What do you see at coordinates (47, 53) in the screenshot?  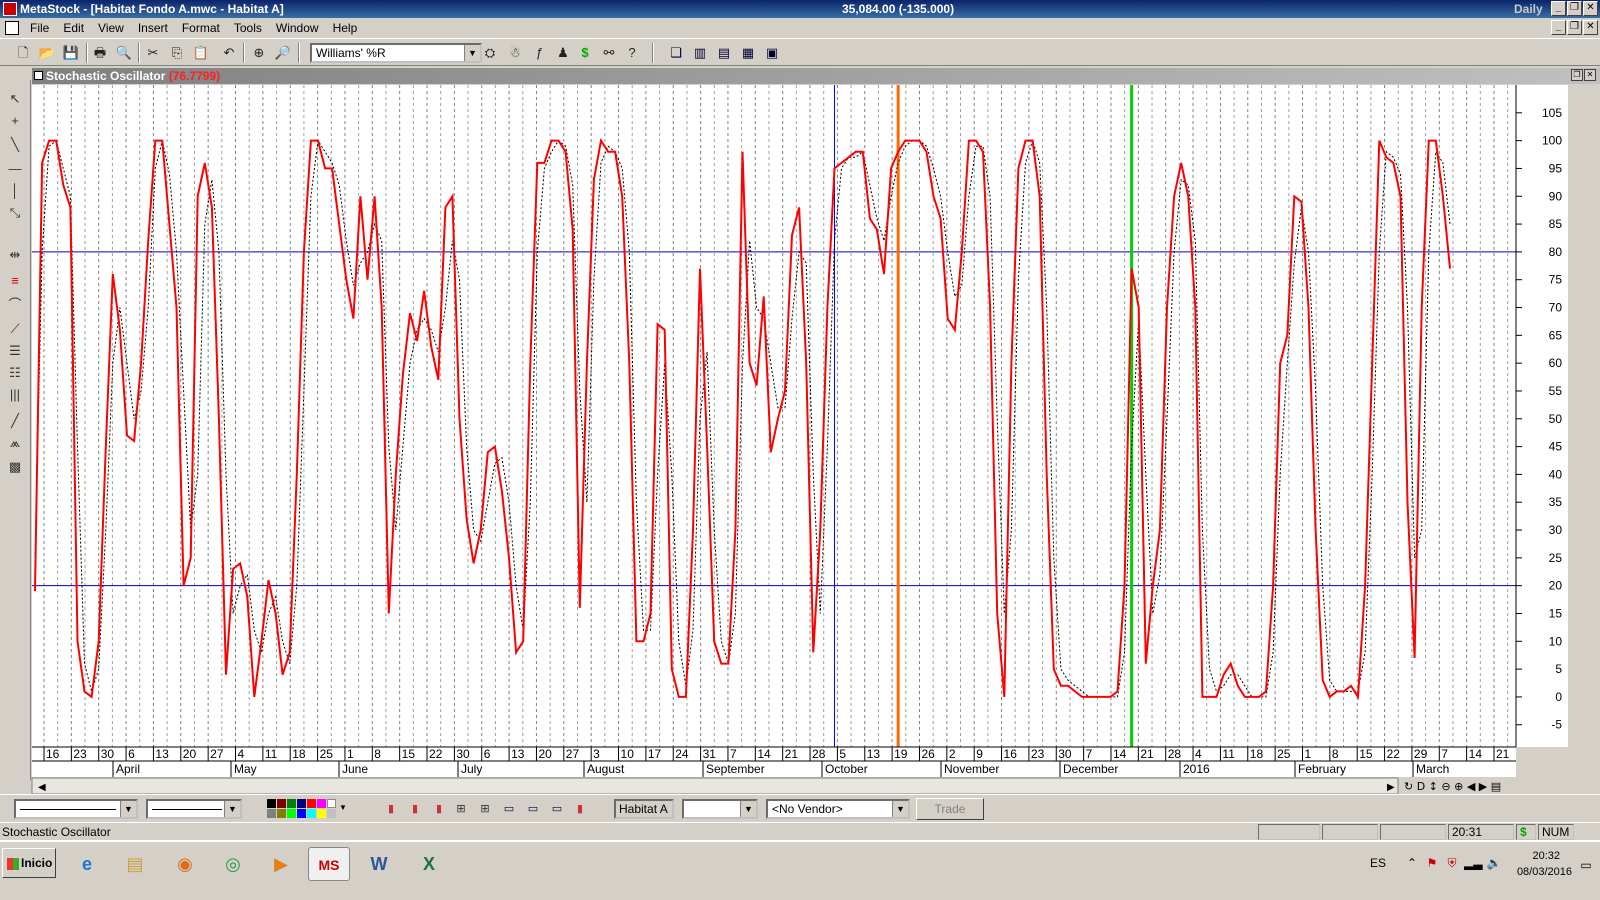 I see `open-folder-icon: 📂` at bounding box center [47, 53].